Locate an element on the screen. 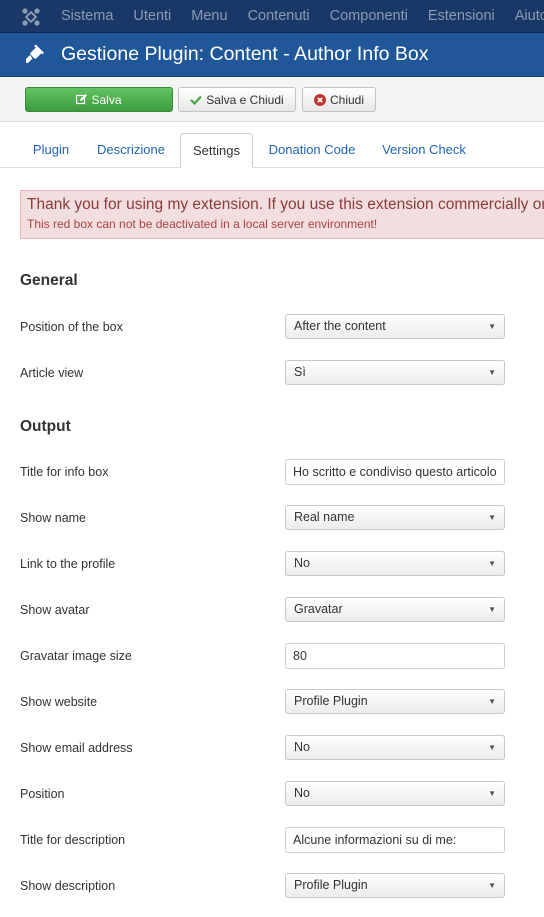 This screenshot has height=917, width=544. joomla-logo-icon is located at coordinates (31, 17).